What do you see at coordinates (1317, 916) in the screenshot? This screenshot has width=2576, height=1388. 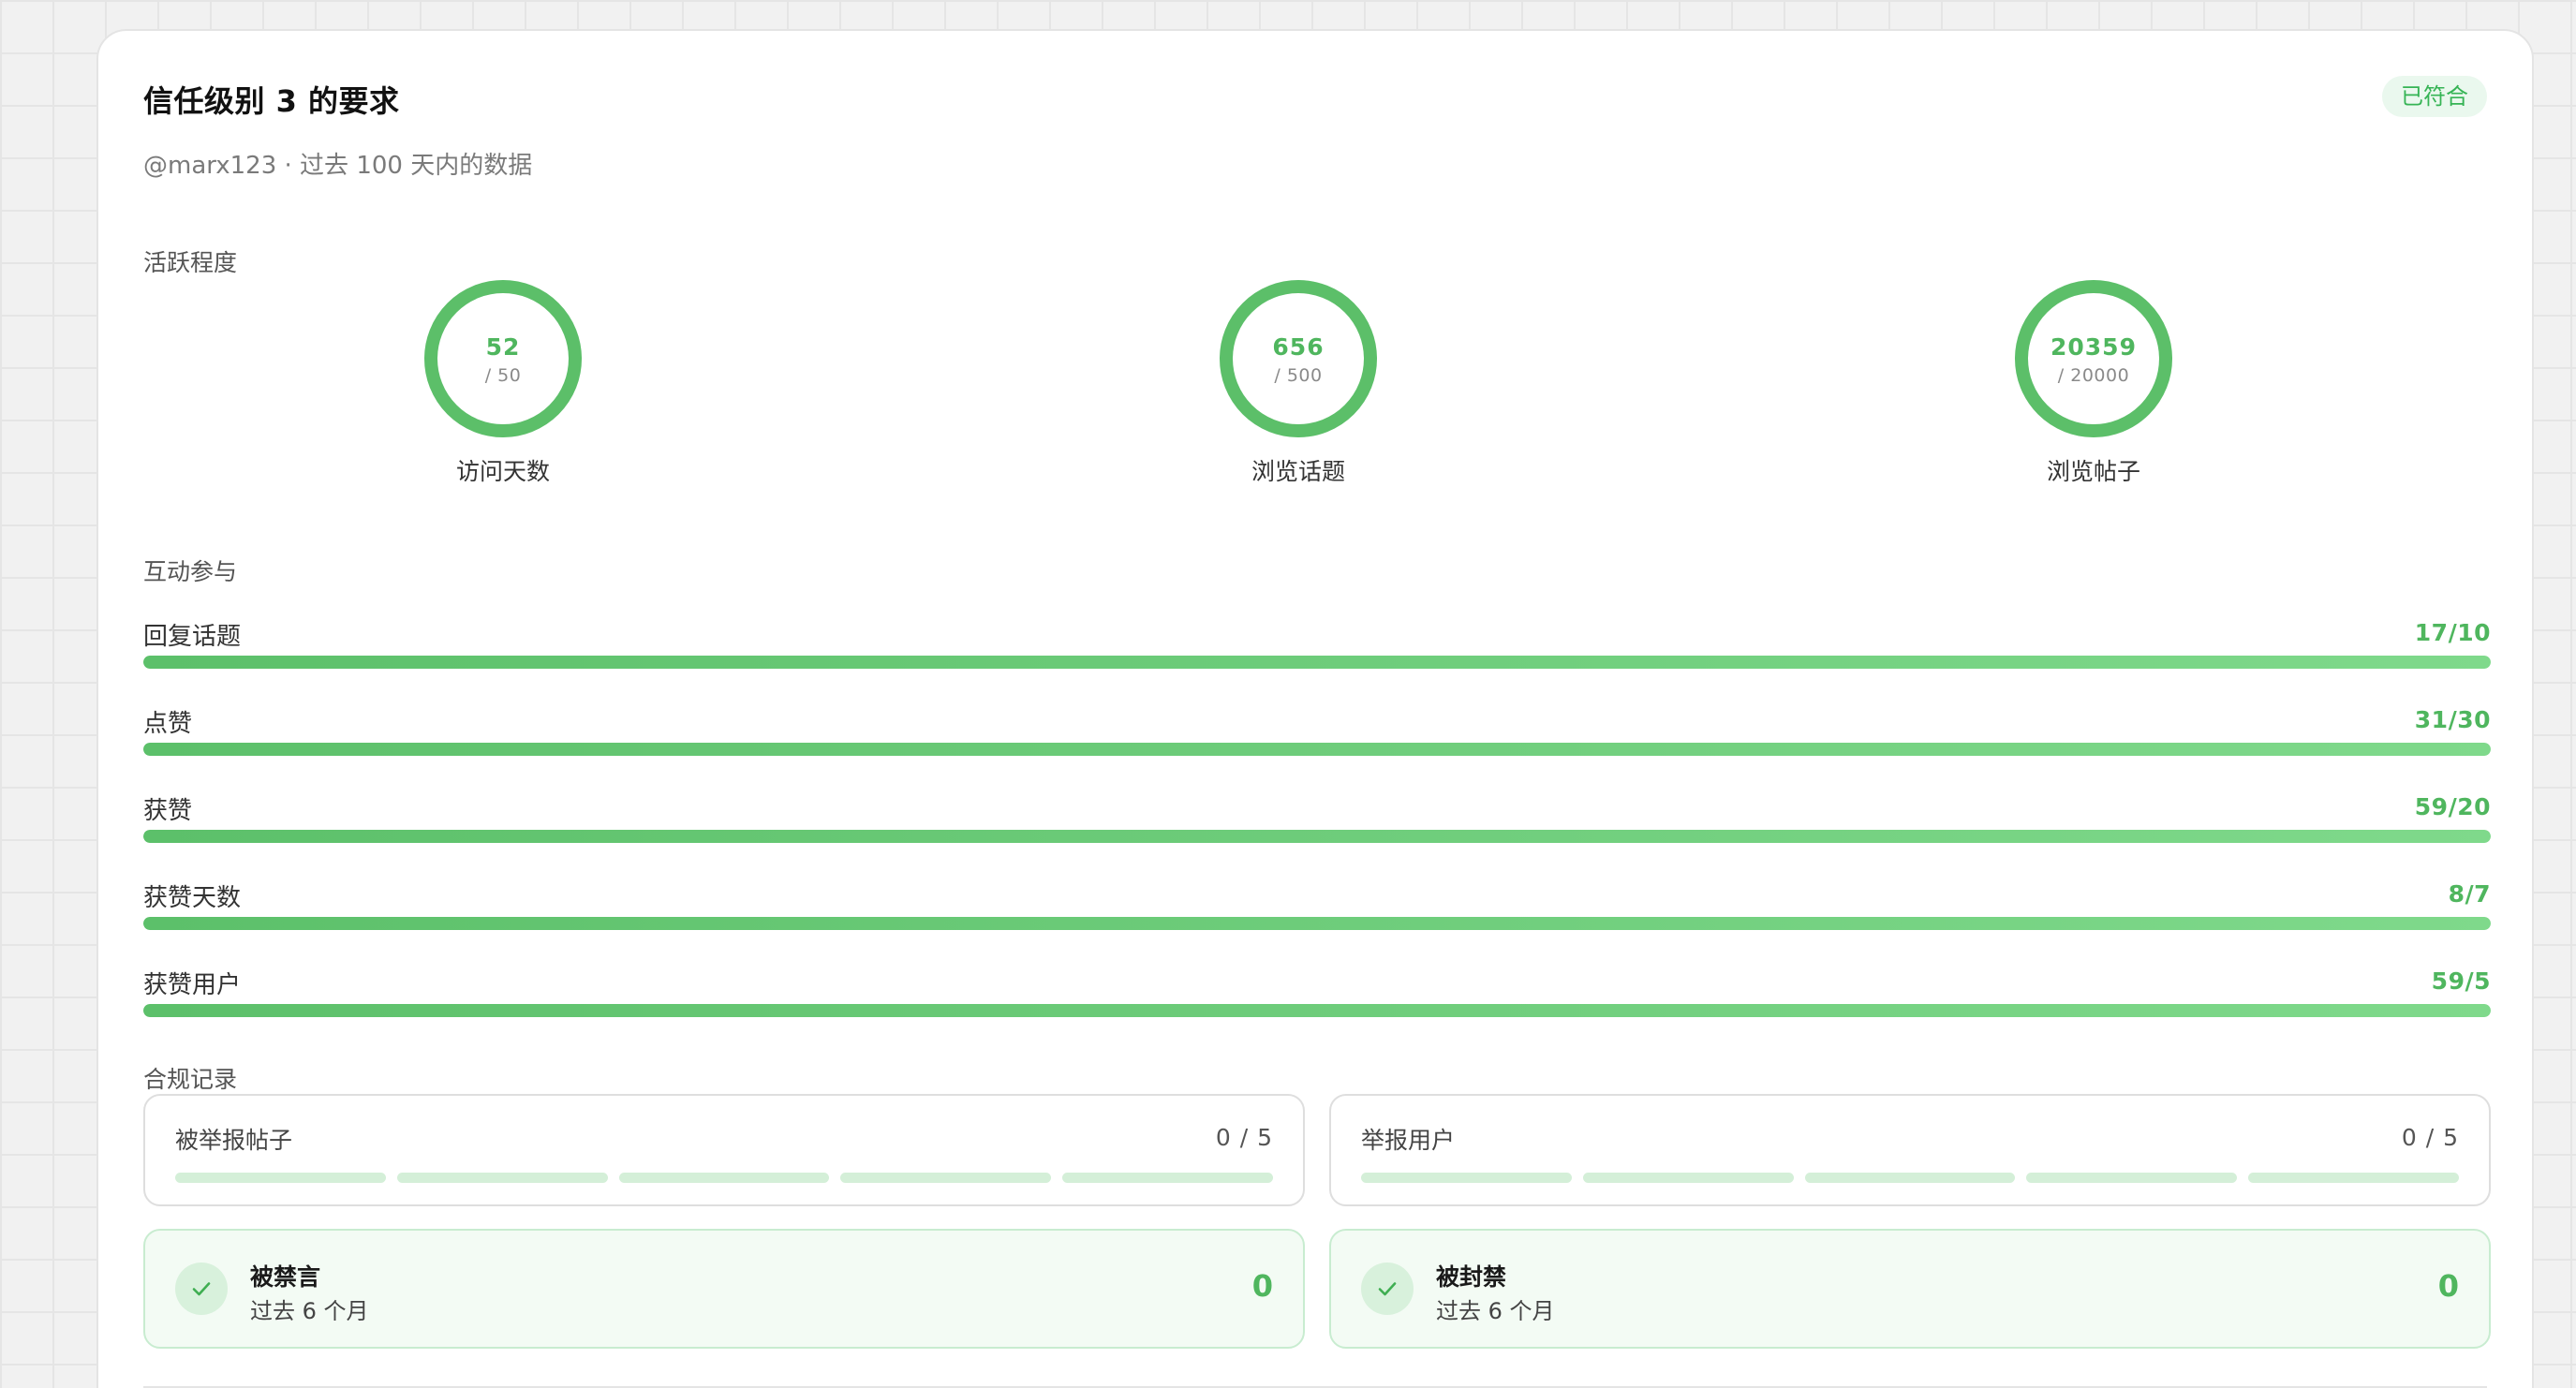 I see `bar-liked-days: 获赞天数 8/7` at bounding box center [1317, 916].